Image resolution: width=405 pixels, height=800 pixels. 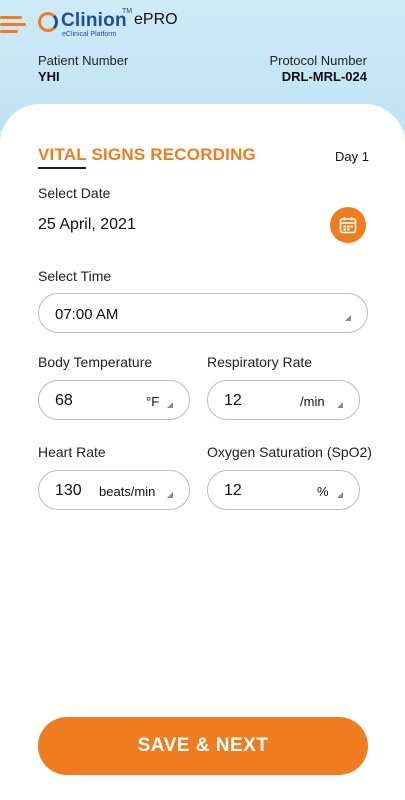 What do you see at coordinates (68, 490) in the screenshot?
I see `heart-rate-value: 130` at bounding box center [68, 490].